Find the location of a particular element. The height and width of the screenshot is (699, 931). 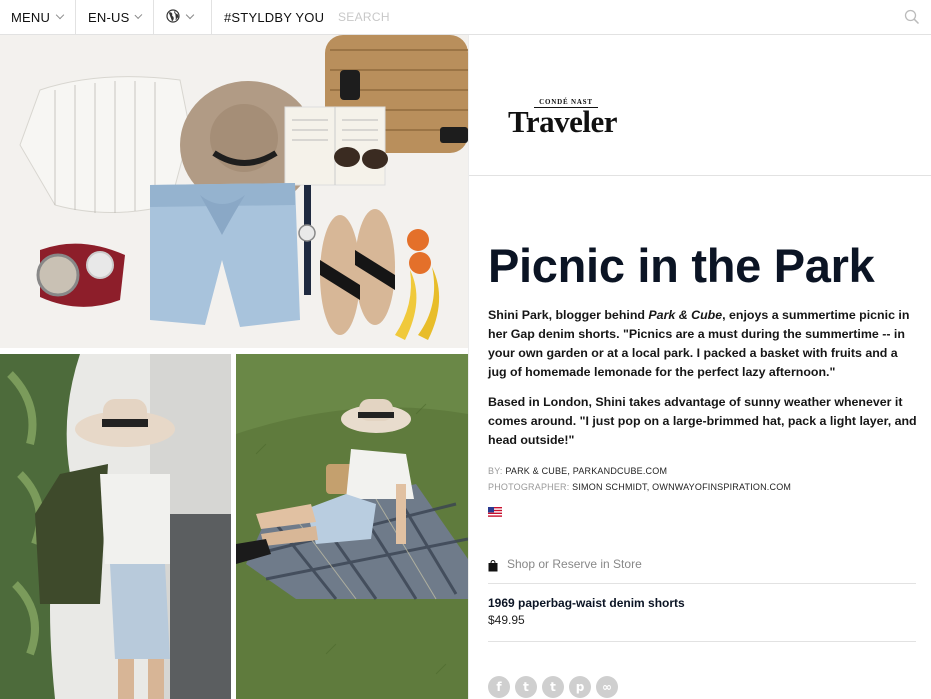

shopping-bag-icon is located at coordinates (493, 567).